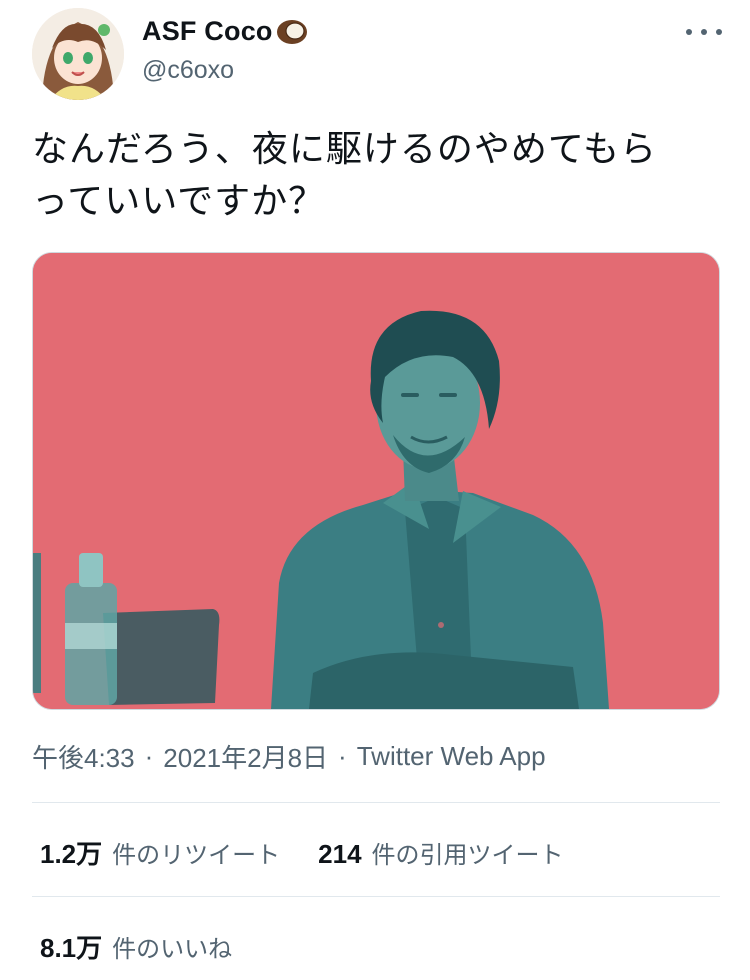 This screenshot has width=750, height=980. Describe the element at coordinates (451, 756) in the screenshot. I see `tweet-source: Twitter Web App` at that location.